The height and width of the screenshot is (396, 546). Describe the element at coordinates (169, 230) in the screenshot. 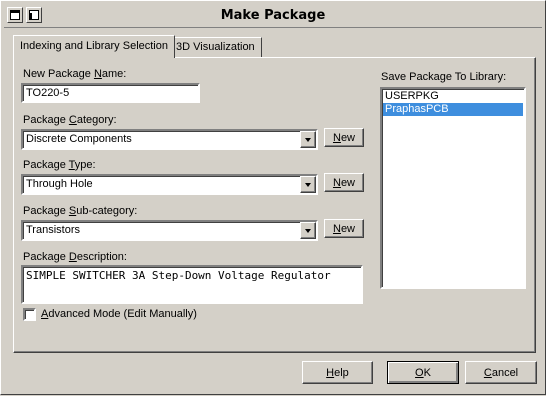

I see `package-subcategory-select: Transistors` at that location.